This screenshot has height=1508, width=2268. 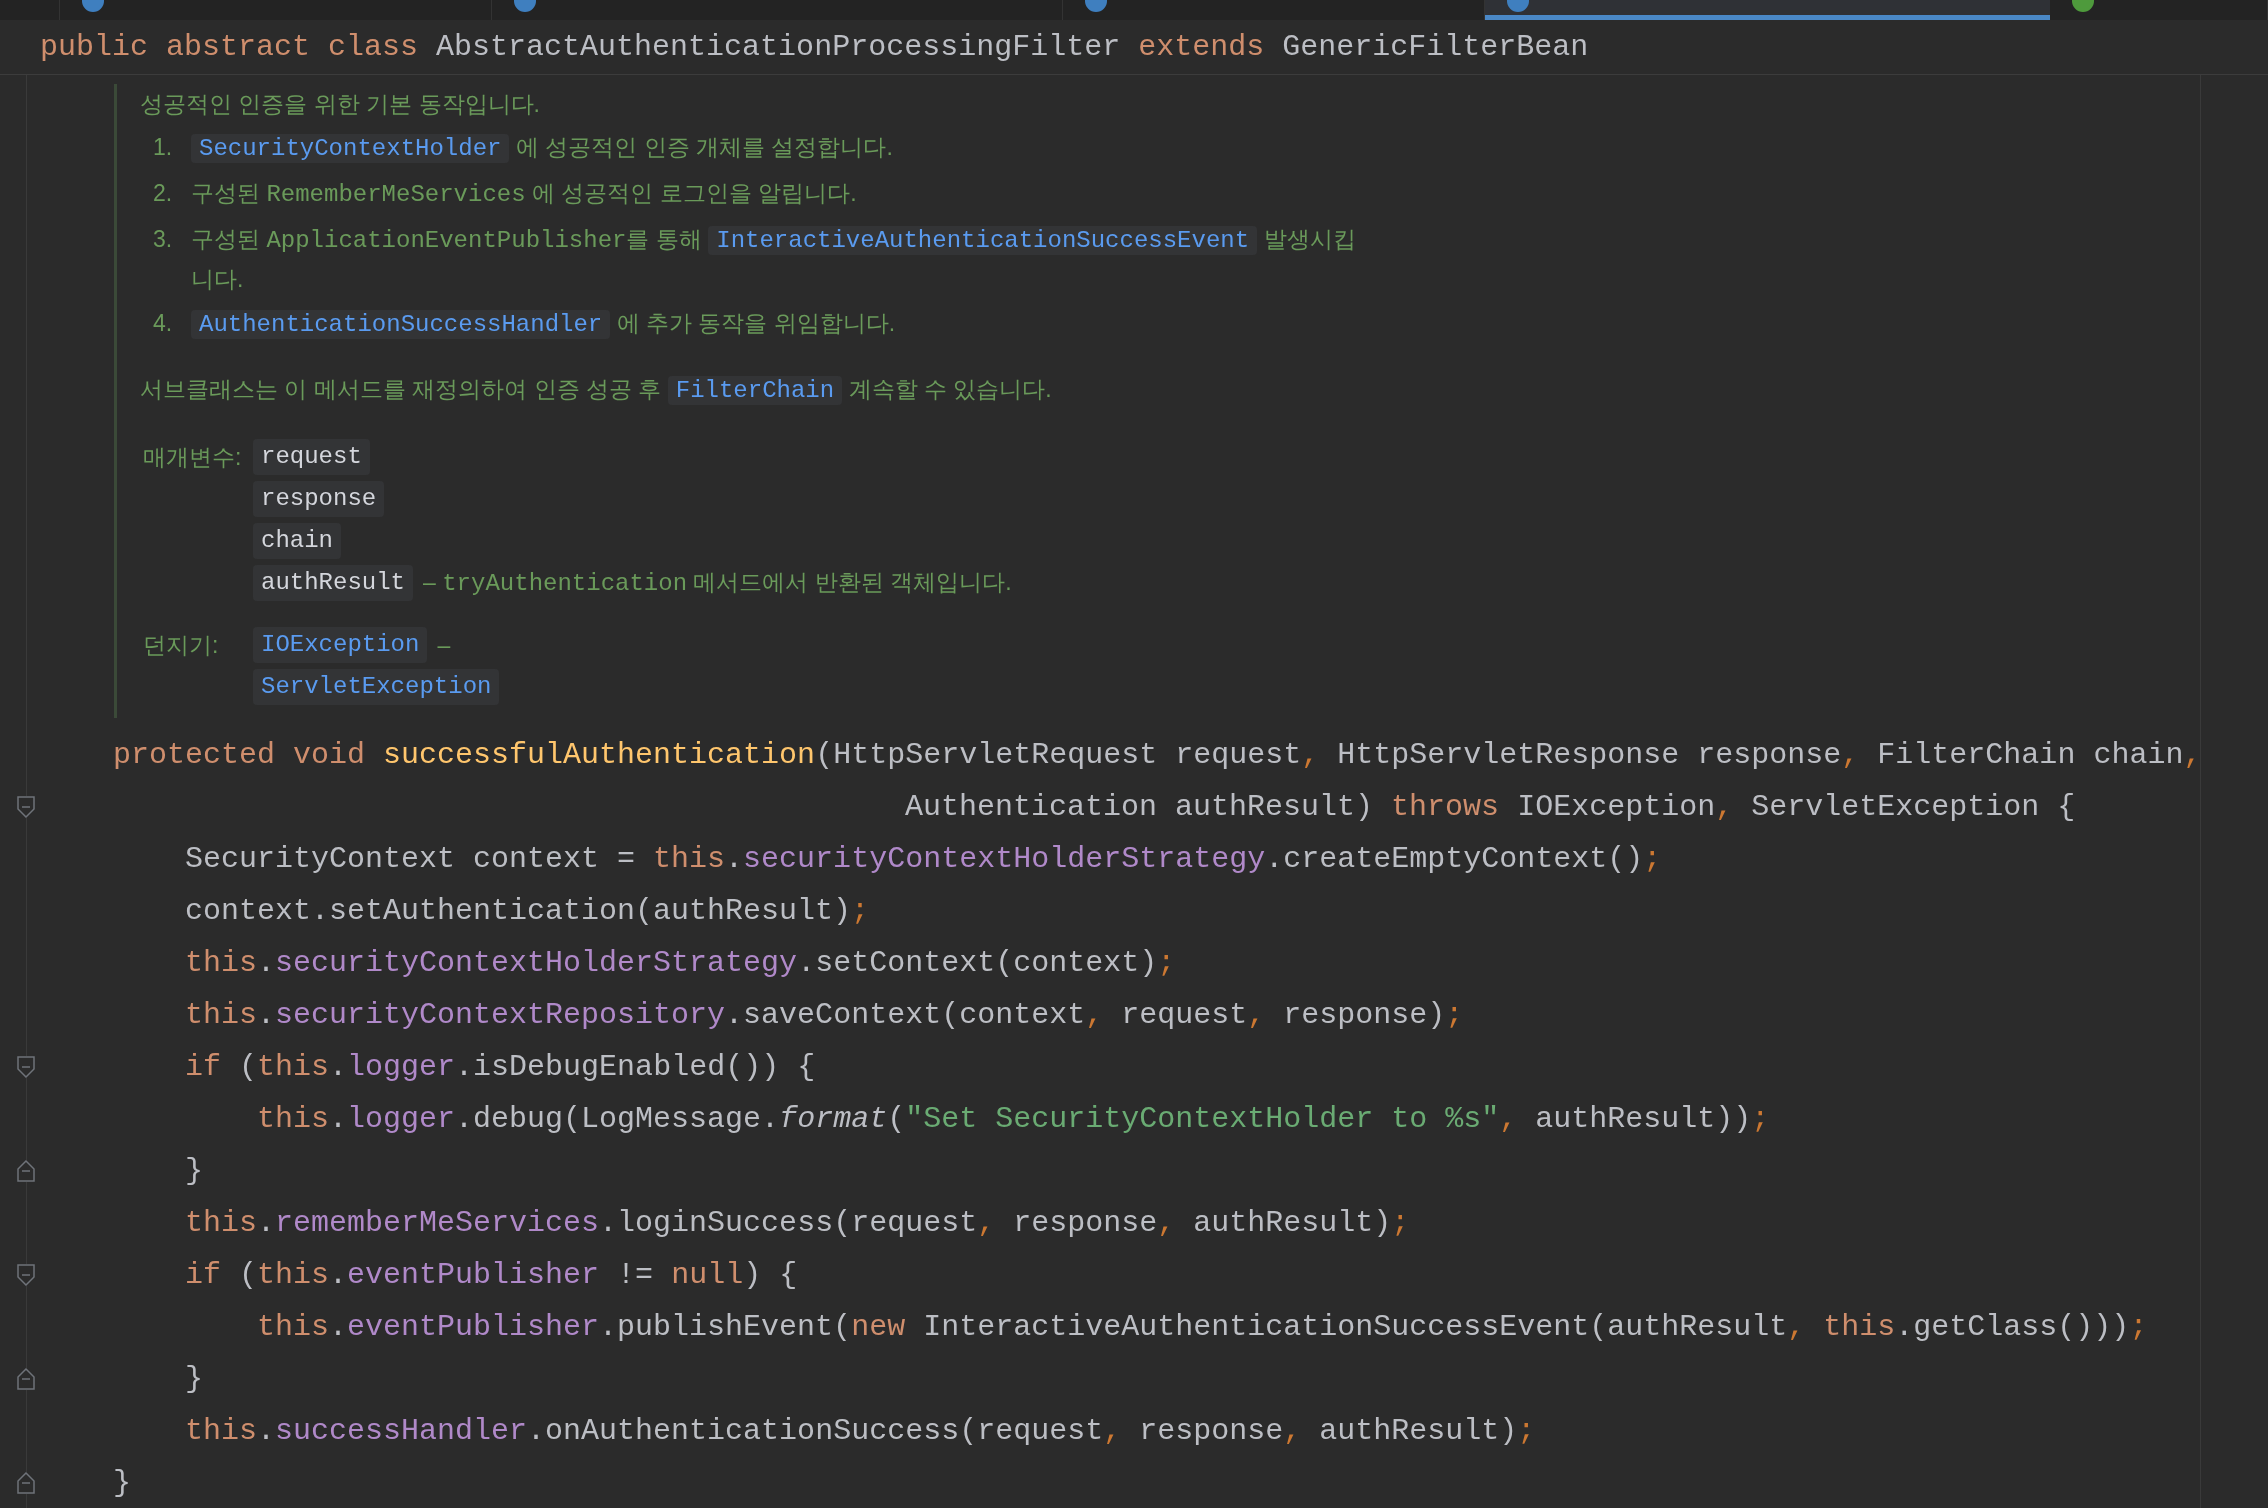 I want to click on code-line: this.securityContextHolderStrategy.setContext(context);, so click(x=680, y=962).